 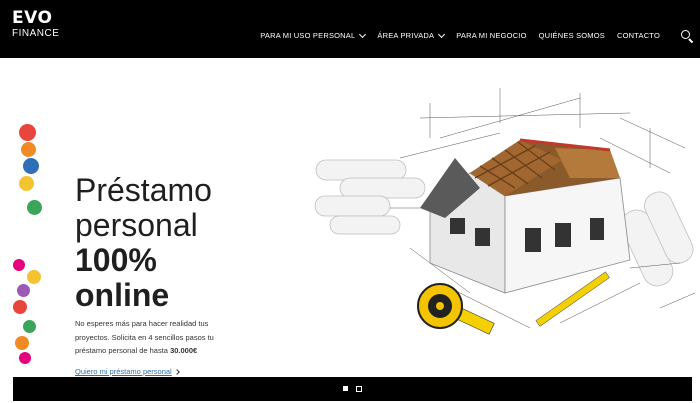 I want to click on evo-finance-logo: EVO FINANCE, so click(x=35, y=24).